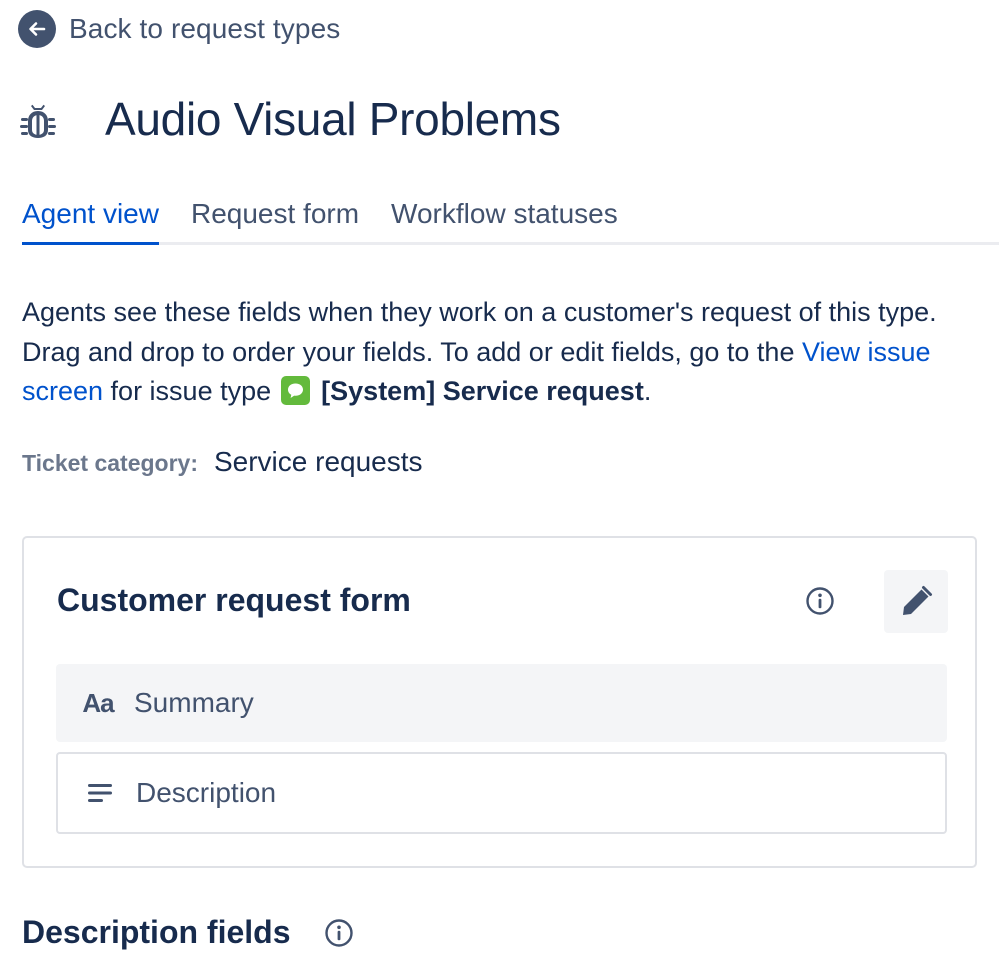  I want to click on page-title: Audio Visual Problems, so click(333, 119).